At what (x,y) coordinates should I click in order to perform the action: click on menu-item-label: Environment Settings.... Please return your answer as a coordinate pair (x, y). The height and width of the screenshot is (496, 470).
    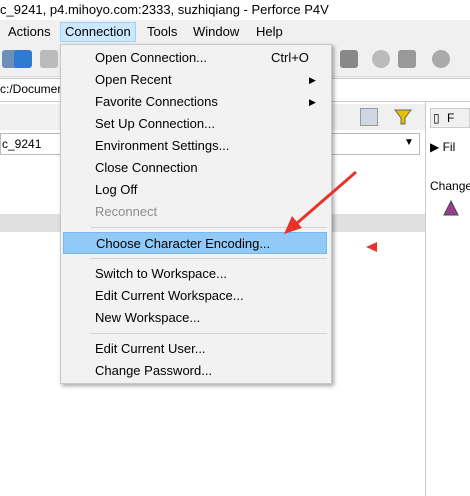
    Looking at the image, I should click on (162, 145).